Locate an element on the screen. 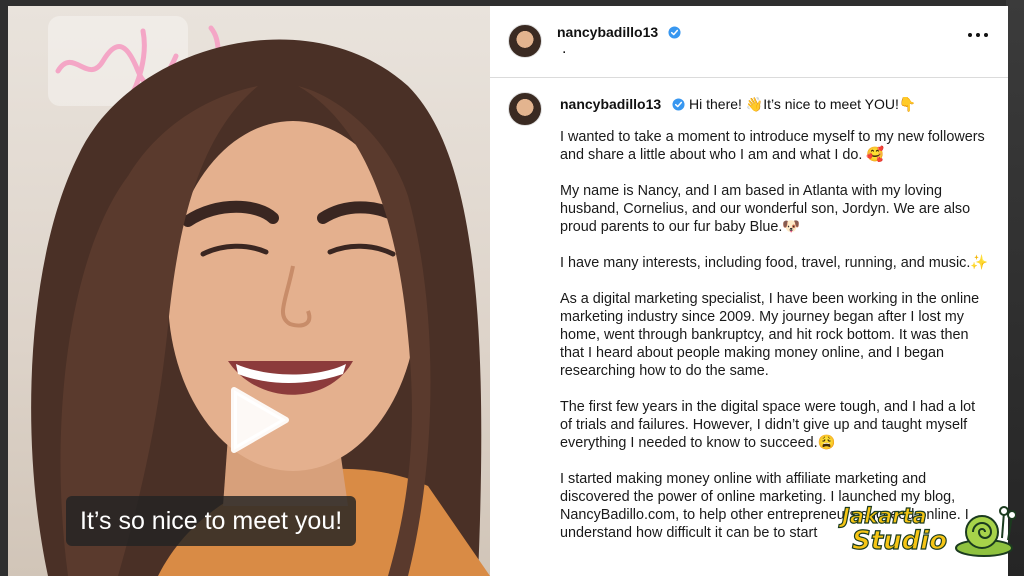  video-caption: It’s so nice to meet you! is located at coordinates (211, 521).